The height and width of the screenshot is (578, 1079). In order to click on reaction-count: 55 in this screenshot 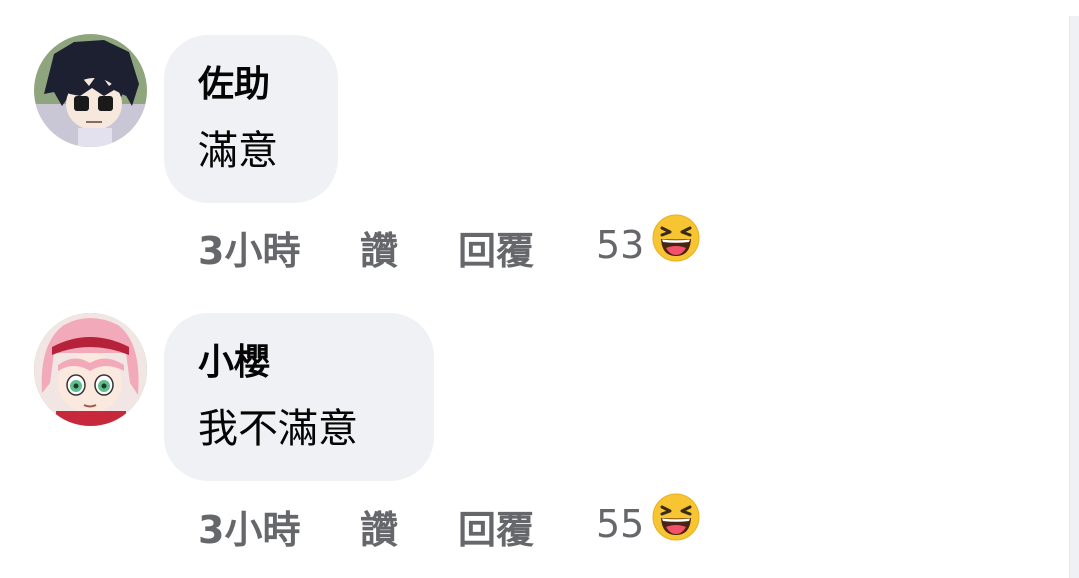, I will do `click(620, 524)`.